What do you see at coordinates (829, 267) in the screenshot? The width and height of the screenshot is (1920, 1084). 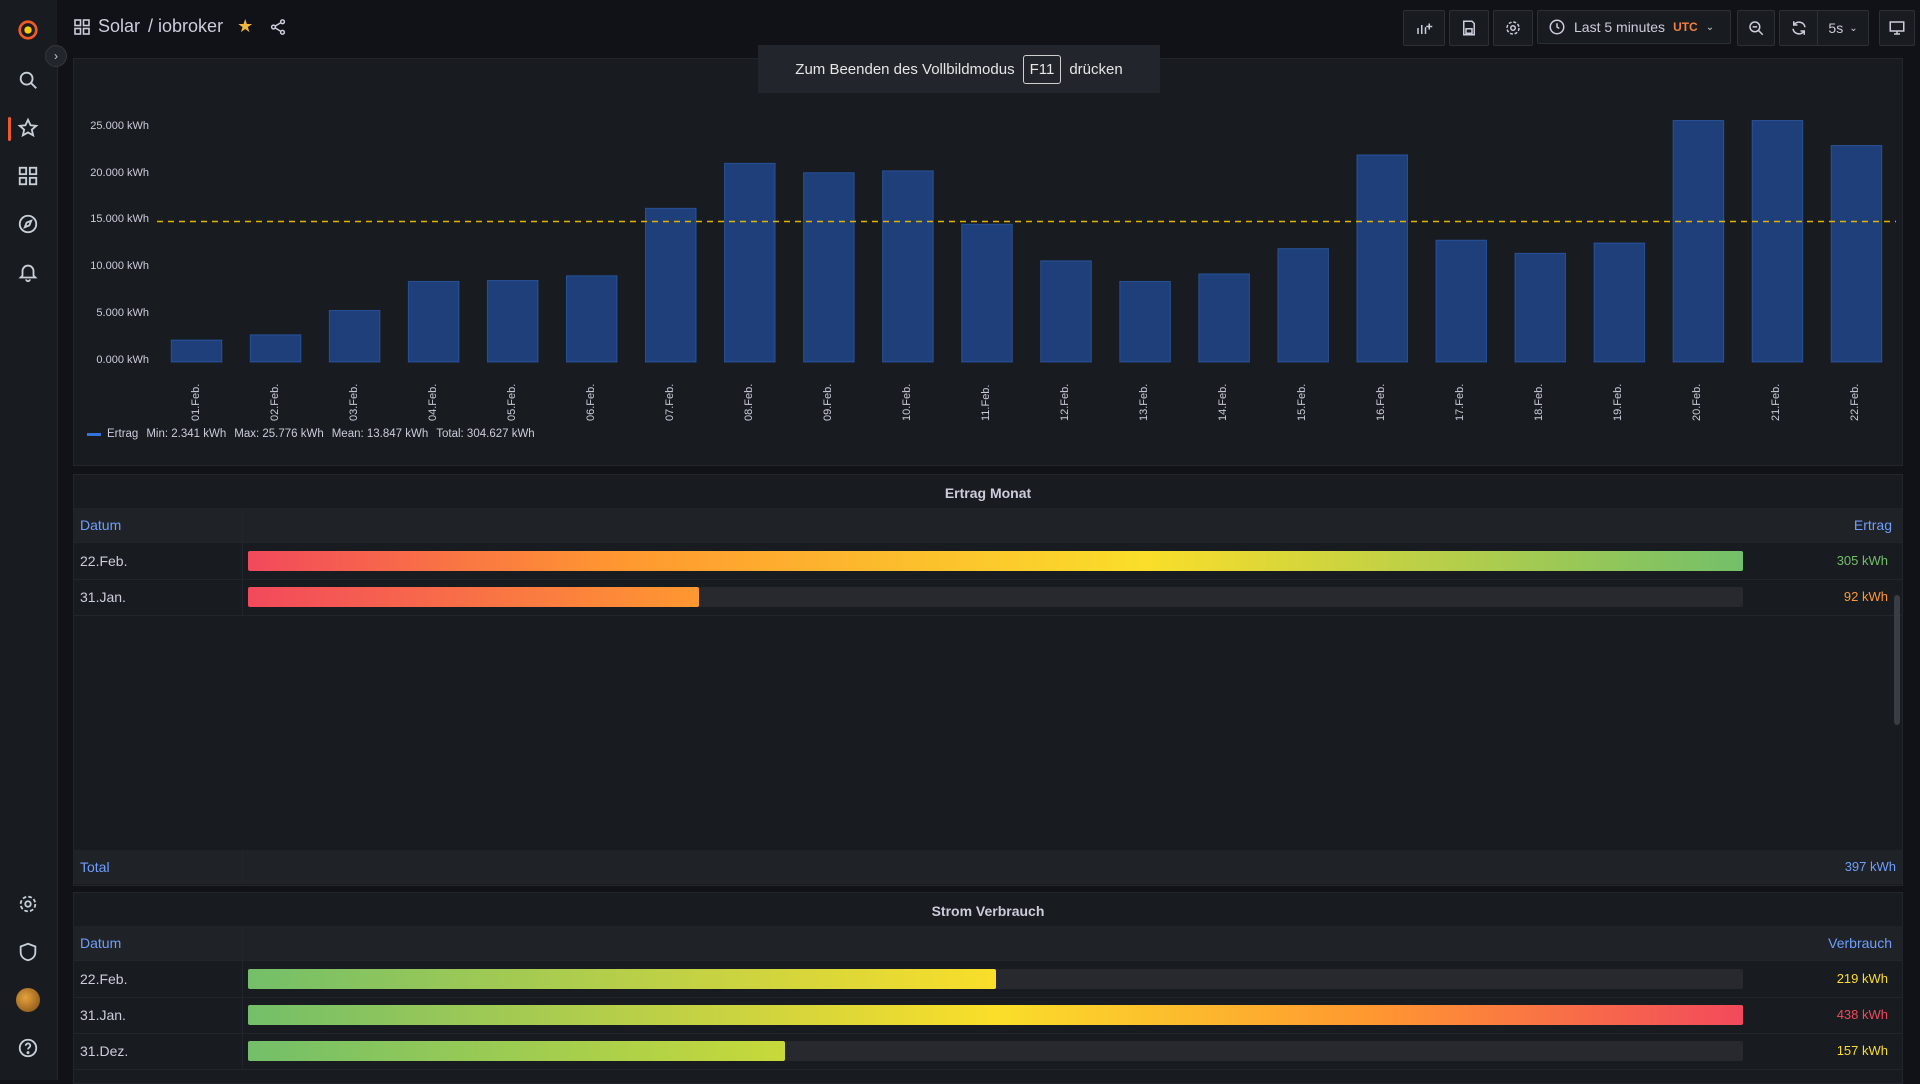 I see `bar-09.Feb.` at bounding box center [829, 267].